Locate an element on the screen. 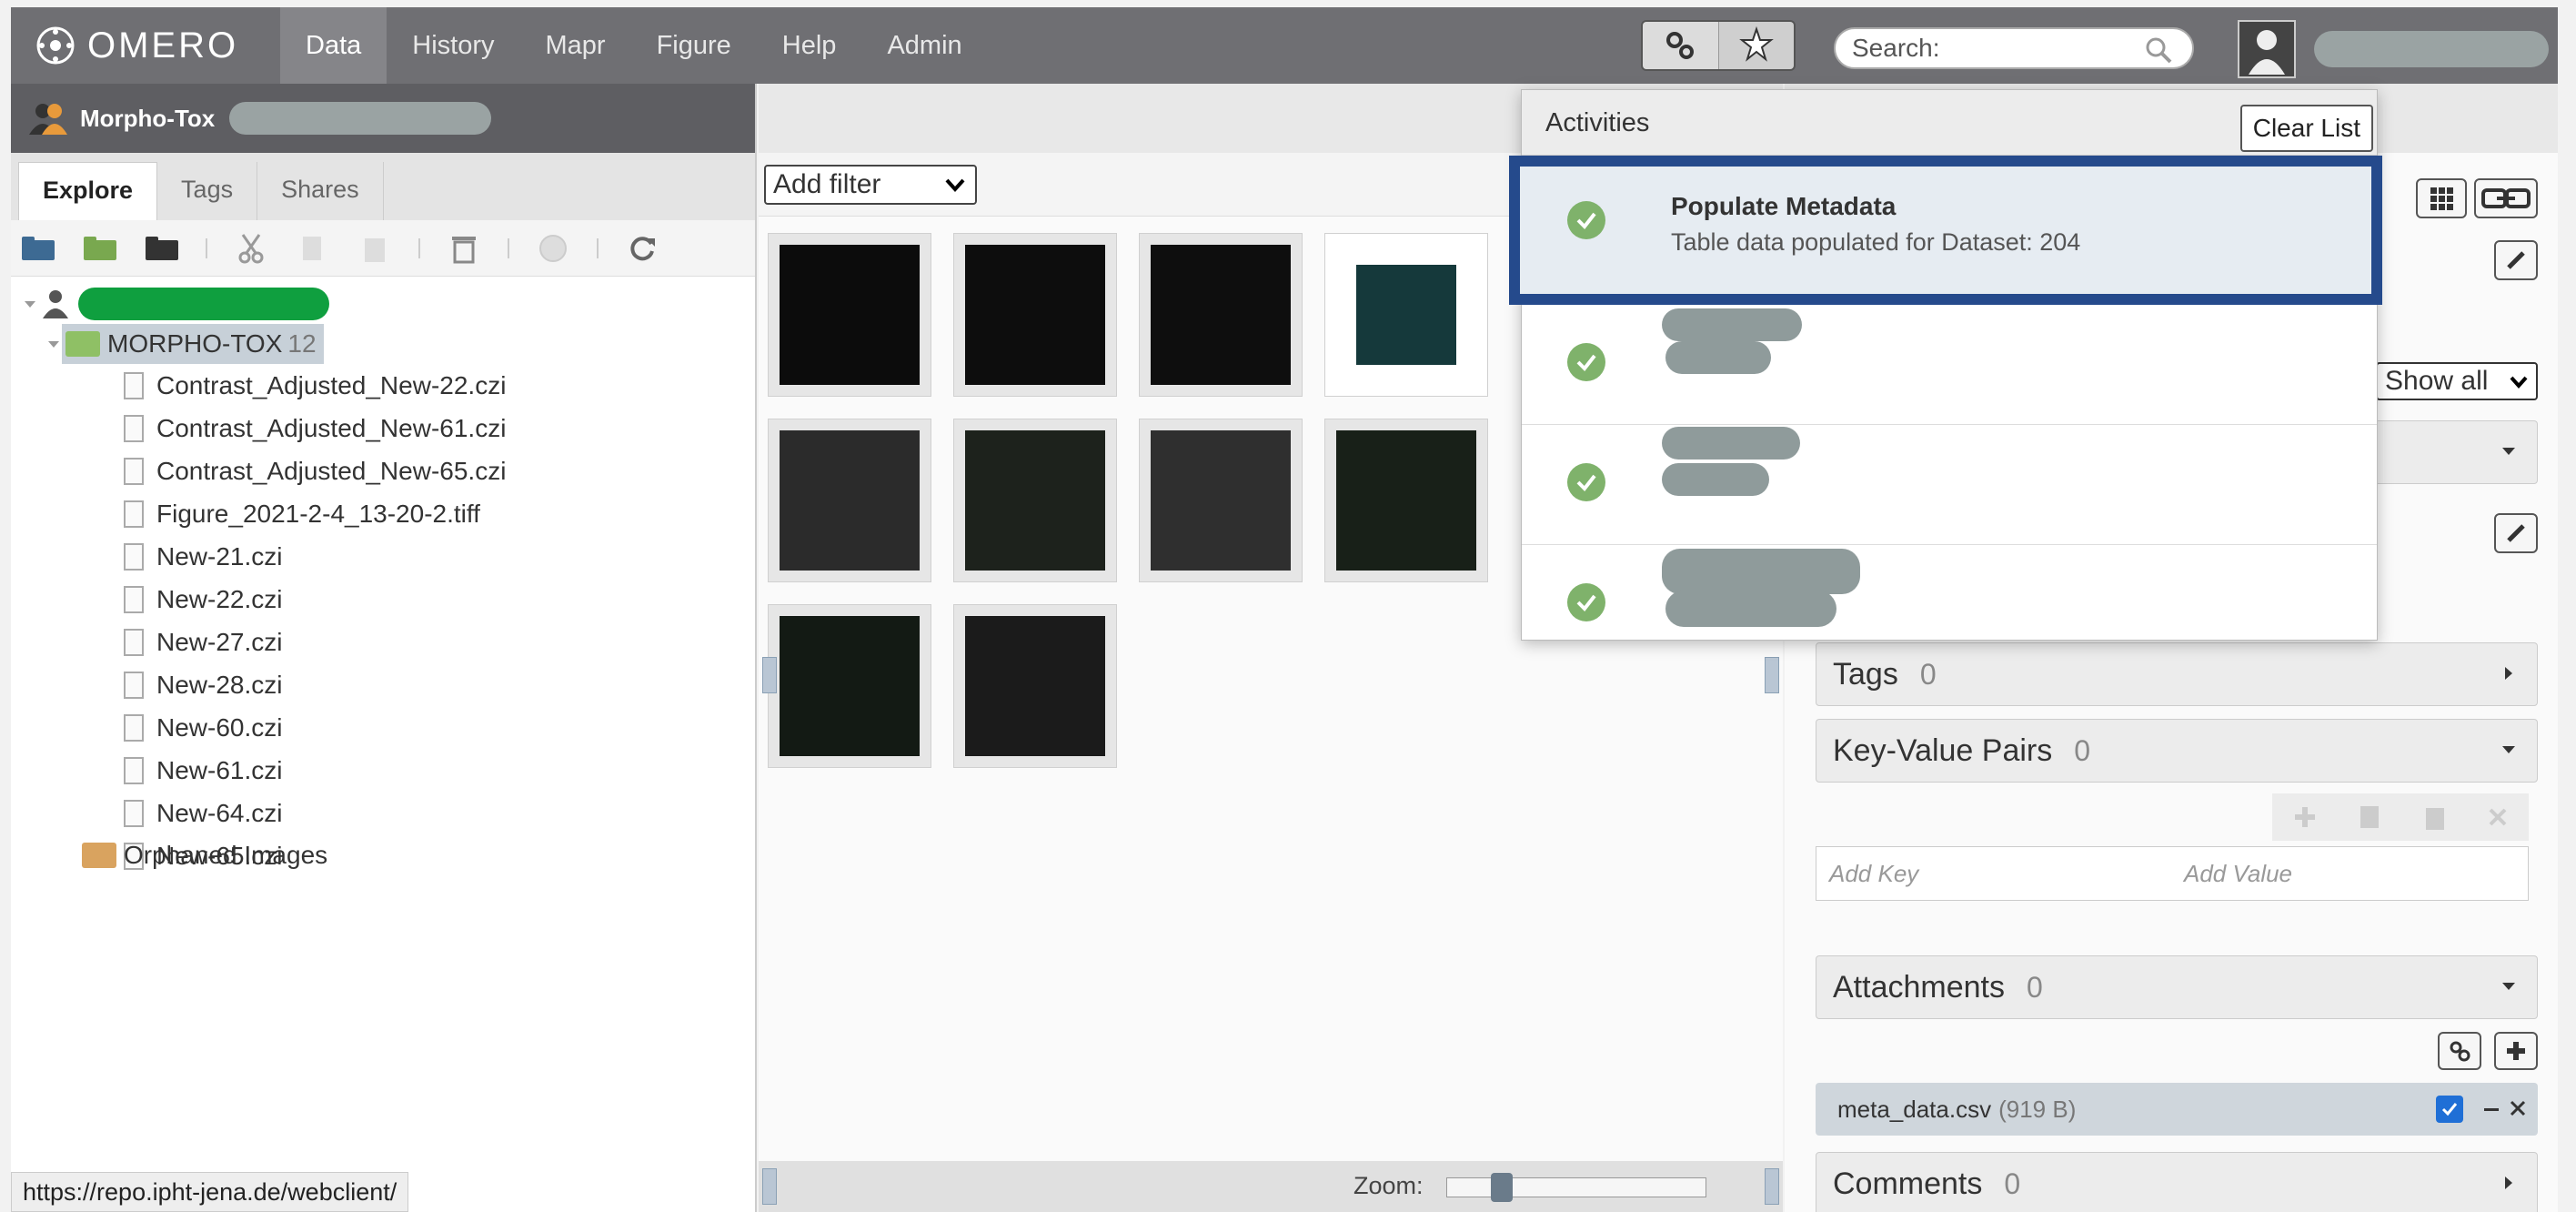 The image size is (2576, 1212). copy-icon is located at coordinates (2369, 817).